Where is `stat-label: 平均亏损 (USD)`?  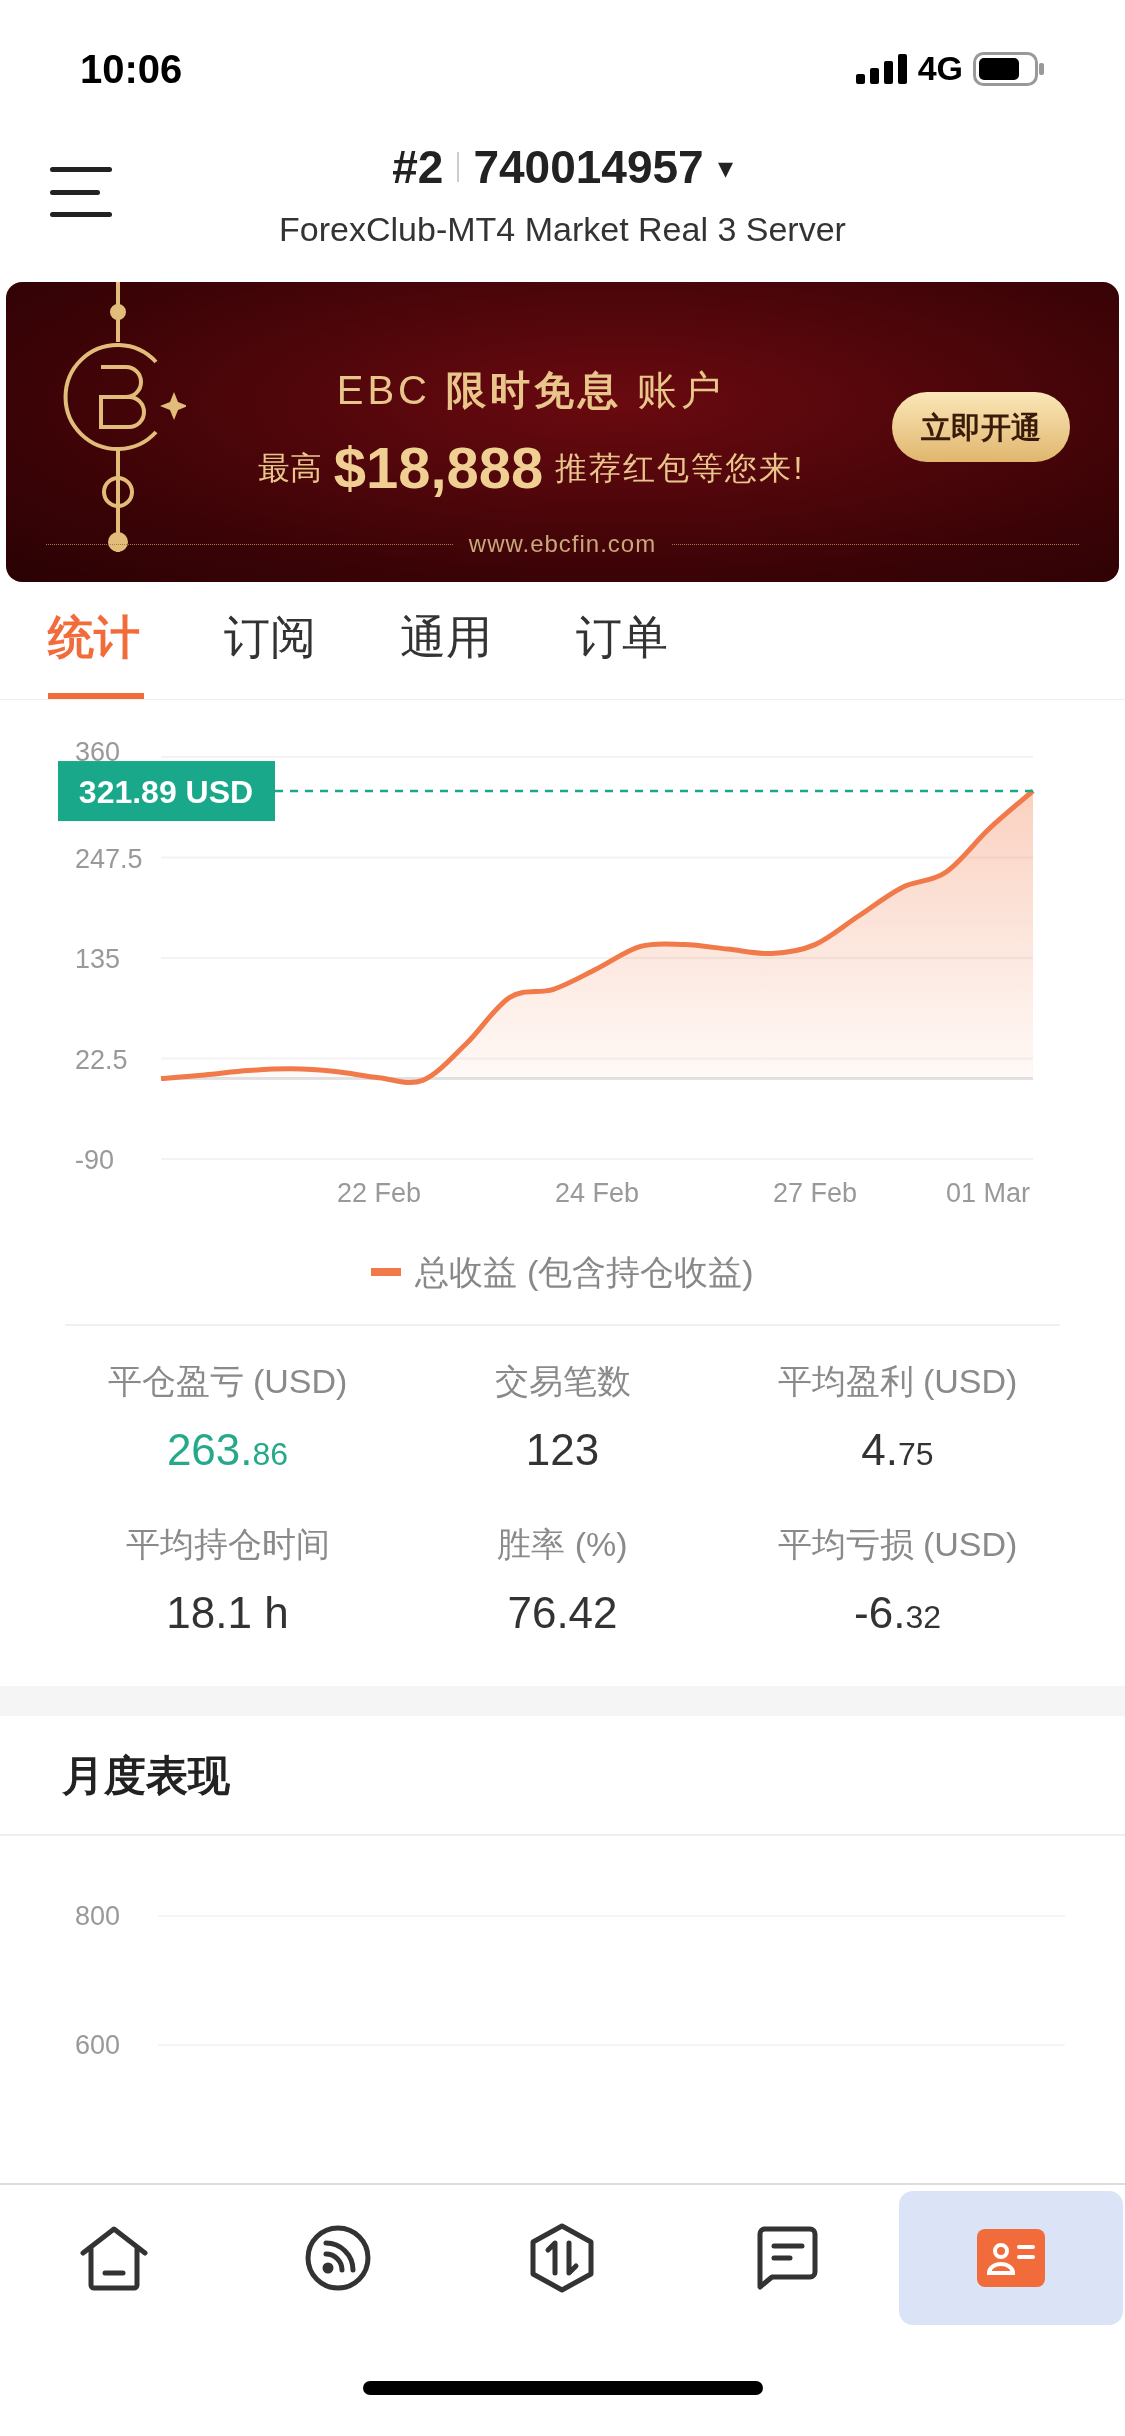 stat-label: 平均亏损 (USD) is located at coordinates (897, 1544).